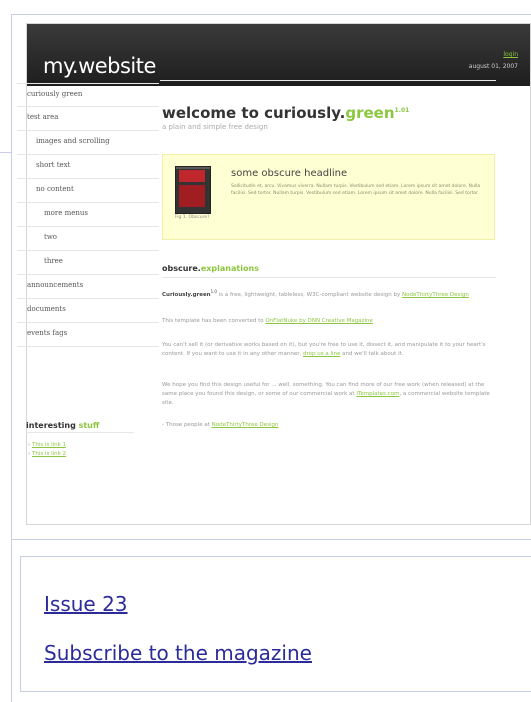 This screenshot has width=531, height=702. What do you see at coordinates (49, 445) in the screenshot?
I see `interesting-link-1: This is link 1` at bounding box center [49, 445].